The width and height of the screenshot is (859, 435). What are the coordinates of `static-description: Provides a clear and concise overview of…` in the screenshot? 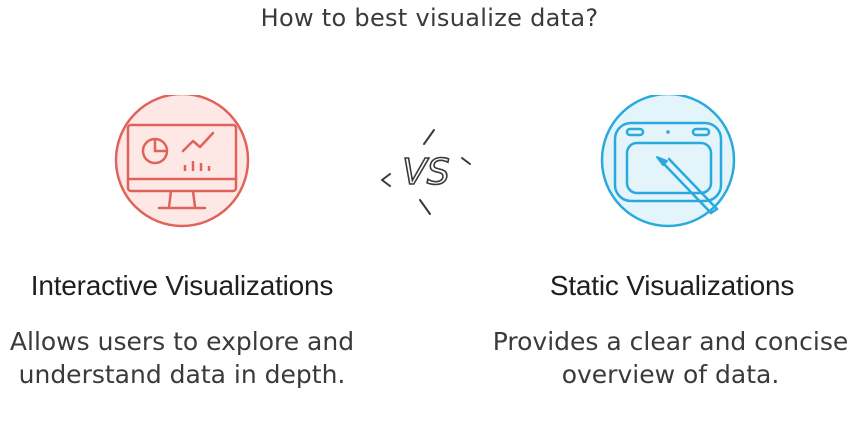 It's located at (670, 358).